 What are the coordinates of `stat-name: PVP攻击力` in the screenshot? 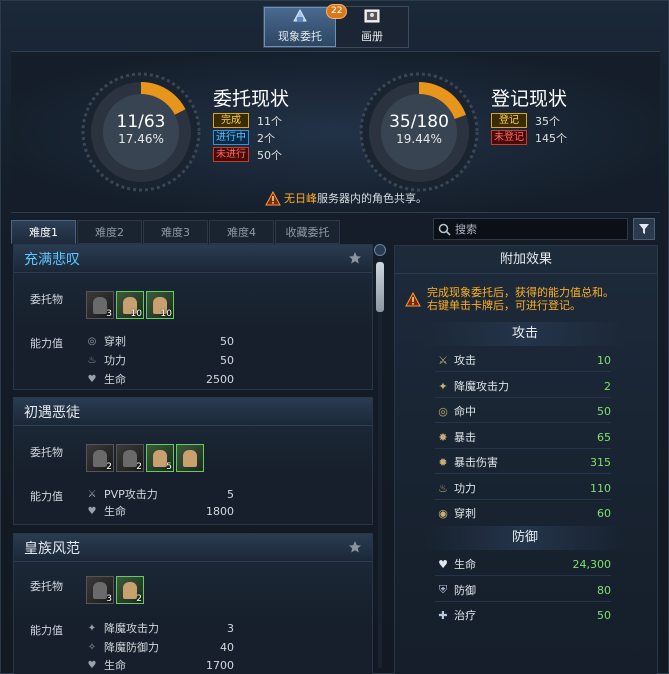 It's located at (131, 494).